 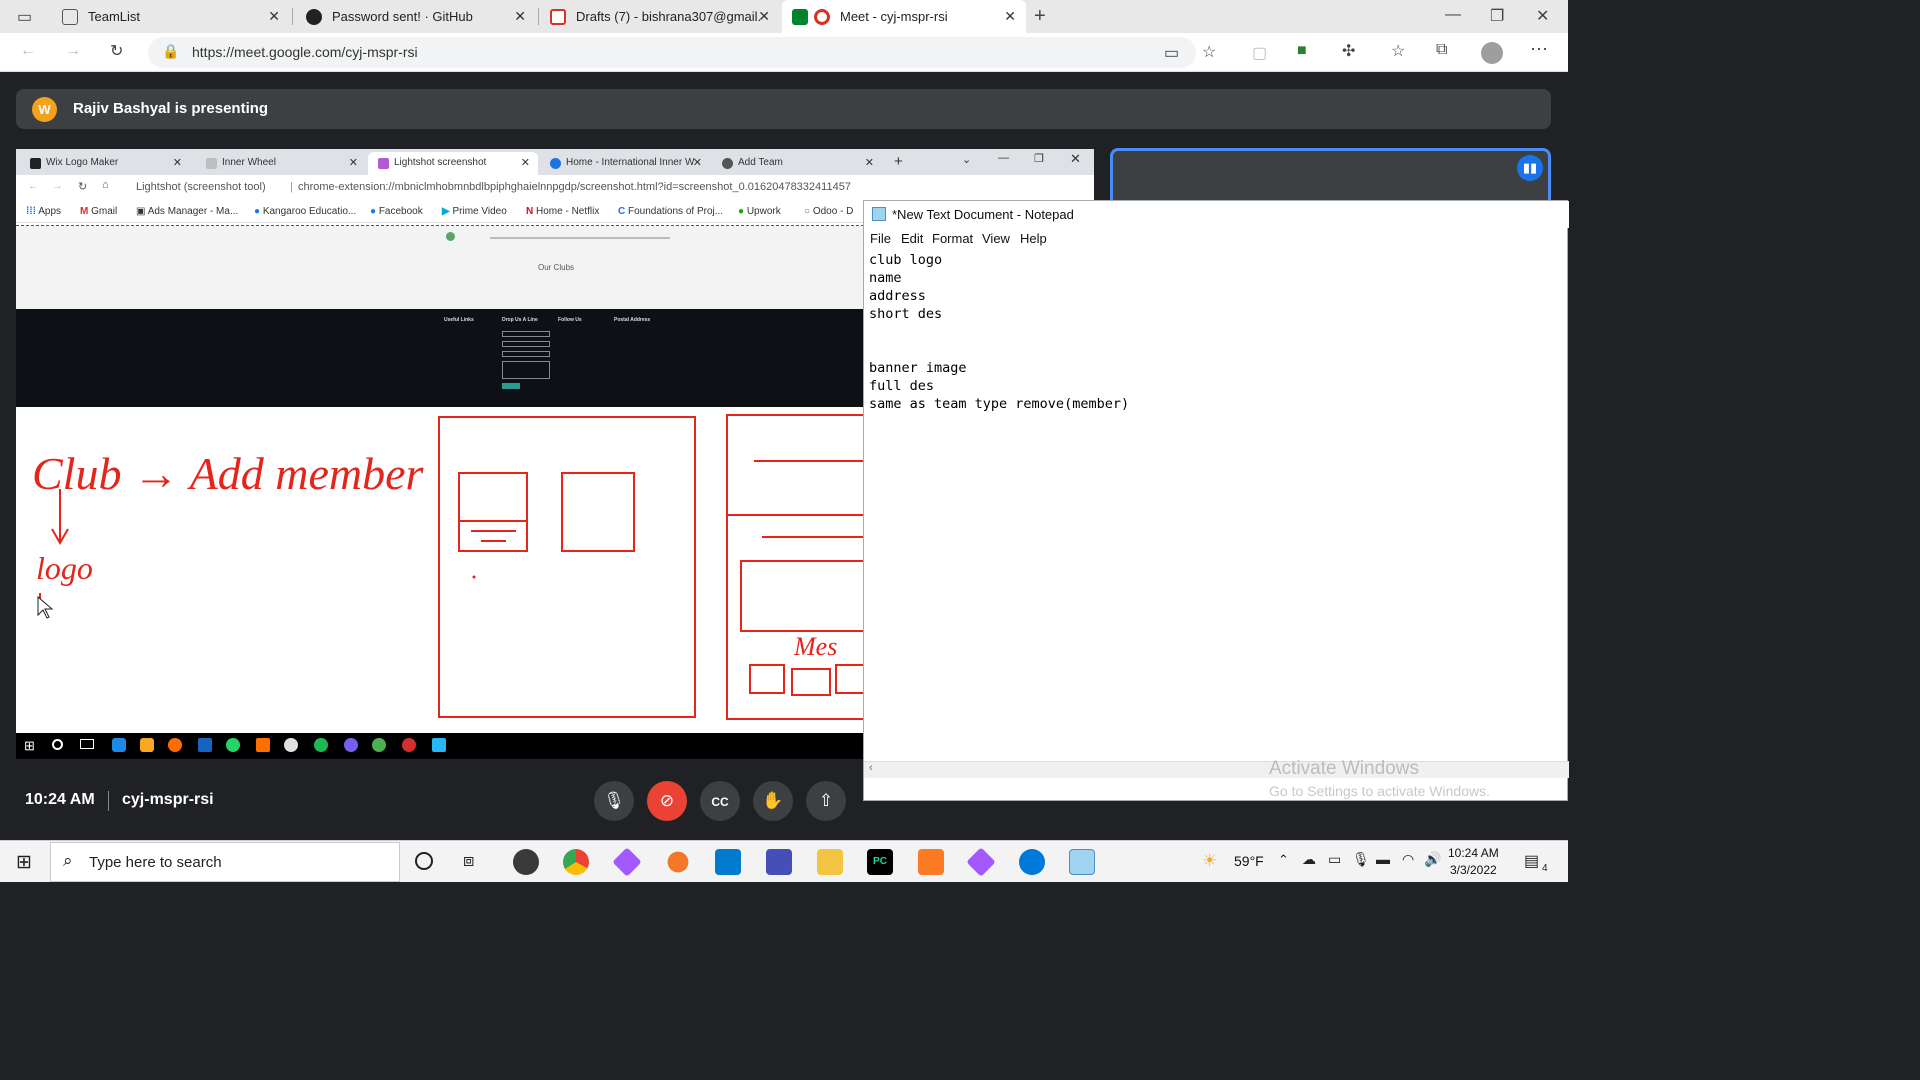 I want to click on xampp-icon, so click(x=931, y=862).